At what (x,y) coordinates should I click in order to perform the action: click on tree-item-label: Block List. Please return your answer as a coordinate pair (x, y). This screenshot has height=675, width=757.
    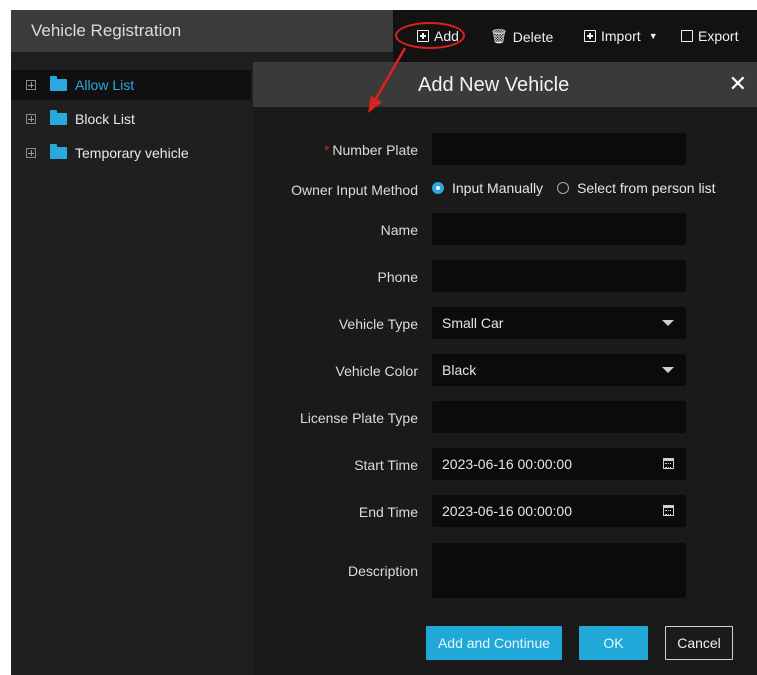
    Looking at the image, I should click on (105, 119).